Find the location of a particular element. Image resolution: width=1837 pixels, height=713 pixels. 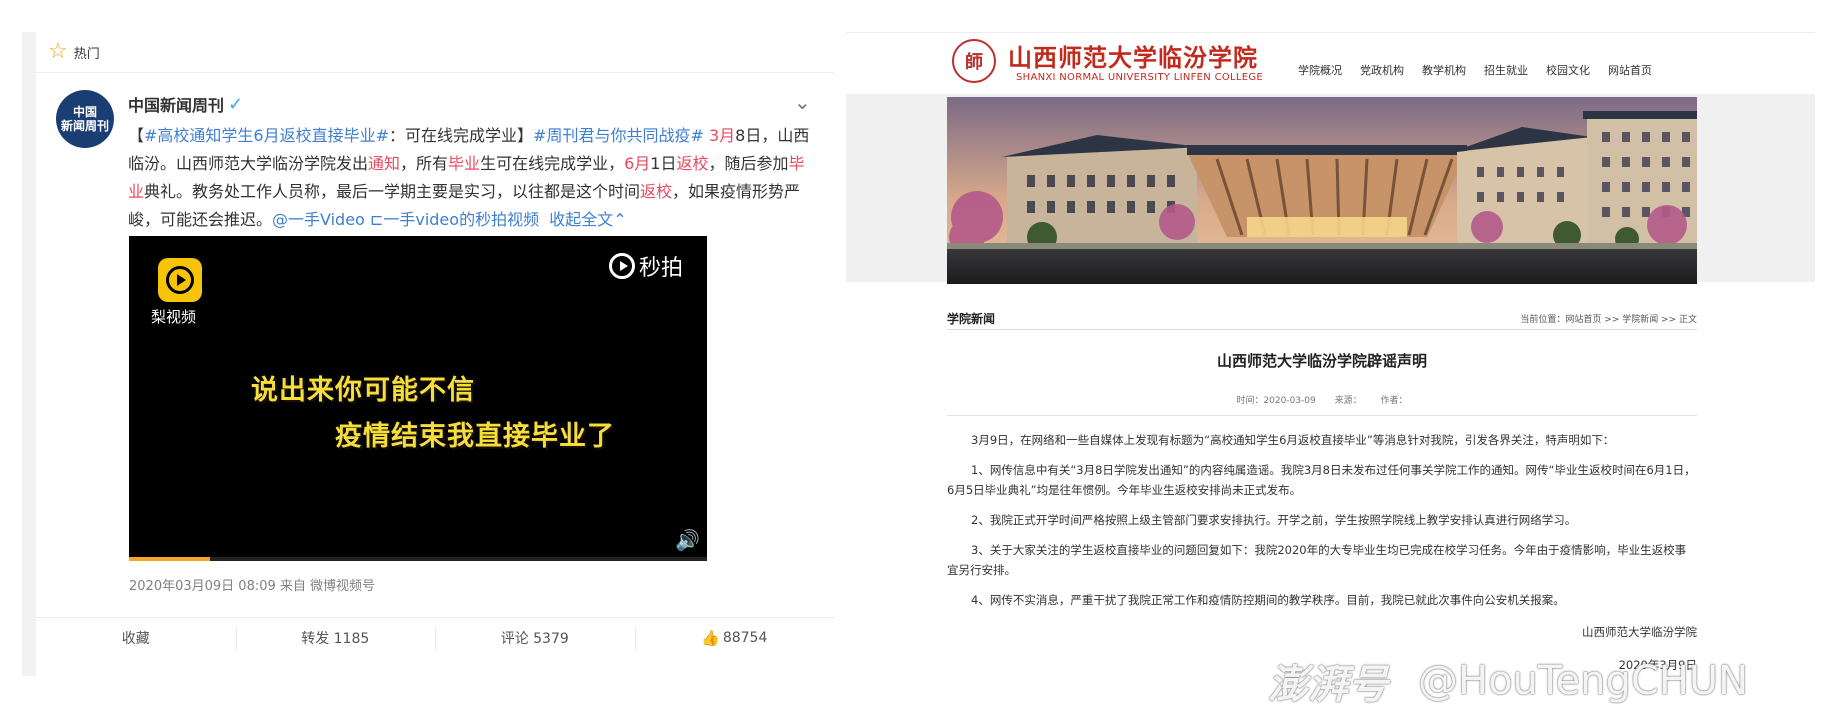

favorite-label: 收藏 is located at coordinates (135, 639).